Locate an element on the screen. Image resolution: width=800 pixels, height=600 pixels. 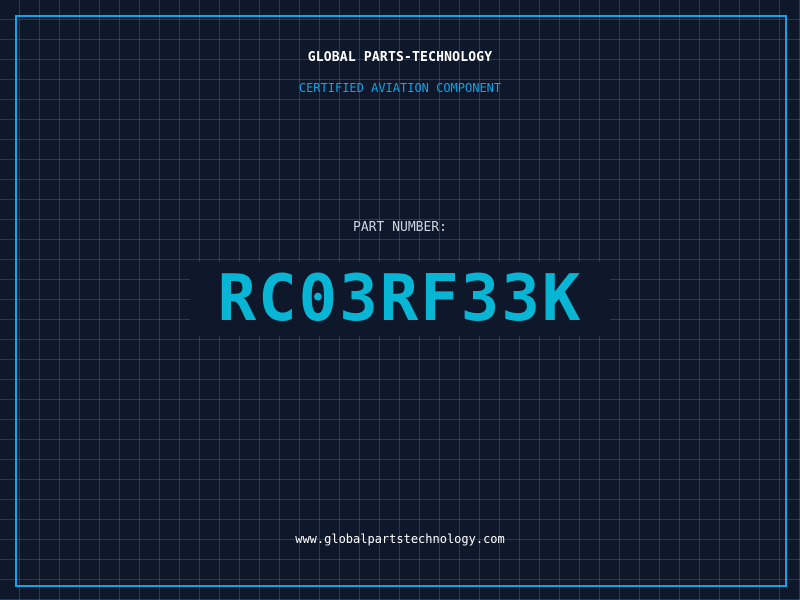
website-link: www.globalpartstechnology.com is located at coordinates (400, 539).